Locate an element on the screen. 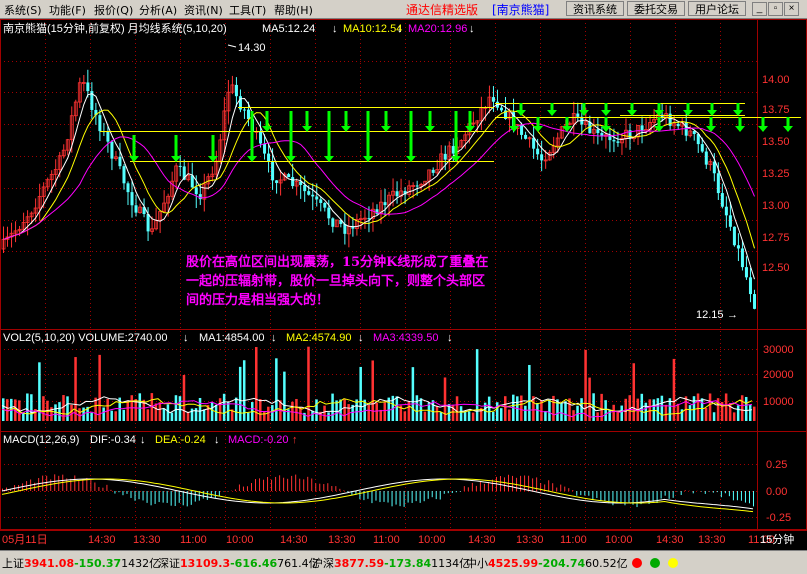 The height and width of the screenshot is (574, 807). trade-button: 委托交易 is located at coordinates (656, 8).